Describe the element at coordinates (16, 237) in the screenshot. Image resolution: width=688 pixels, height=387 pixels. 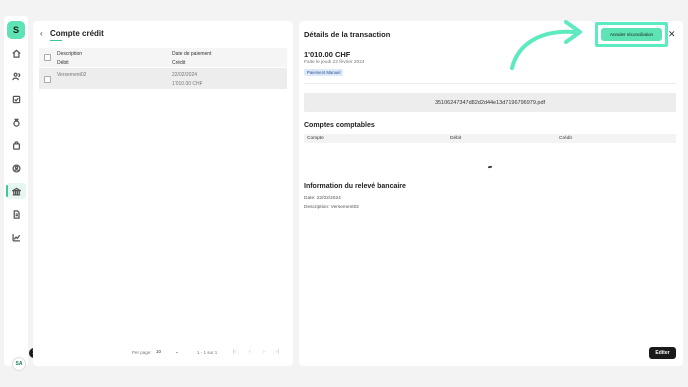
I see `chart-icon` at that location.